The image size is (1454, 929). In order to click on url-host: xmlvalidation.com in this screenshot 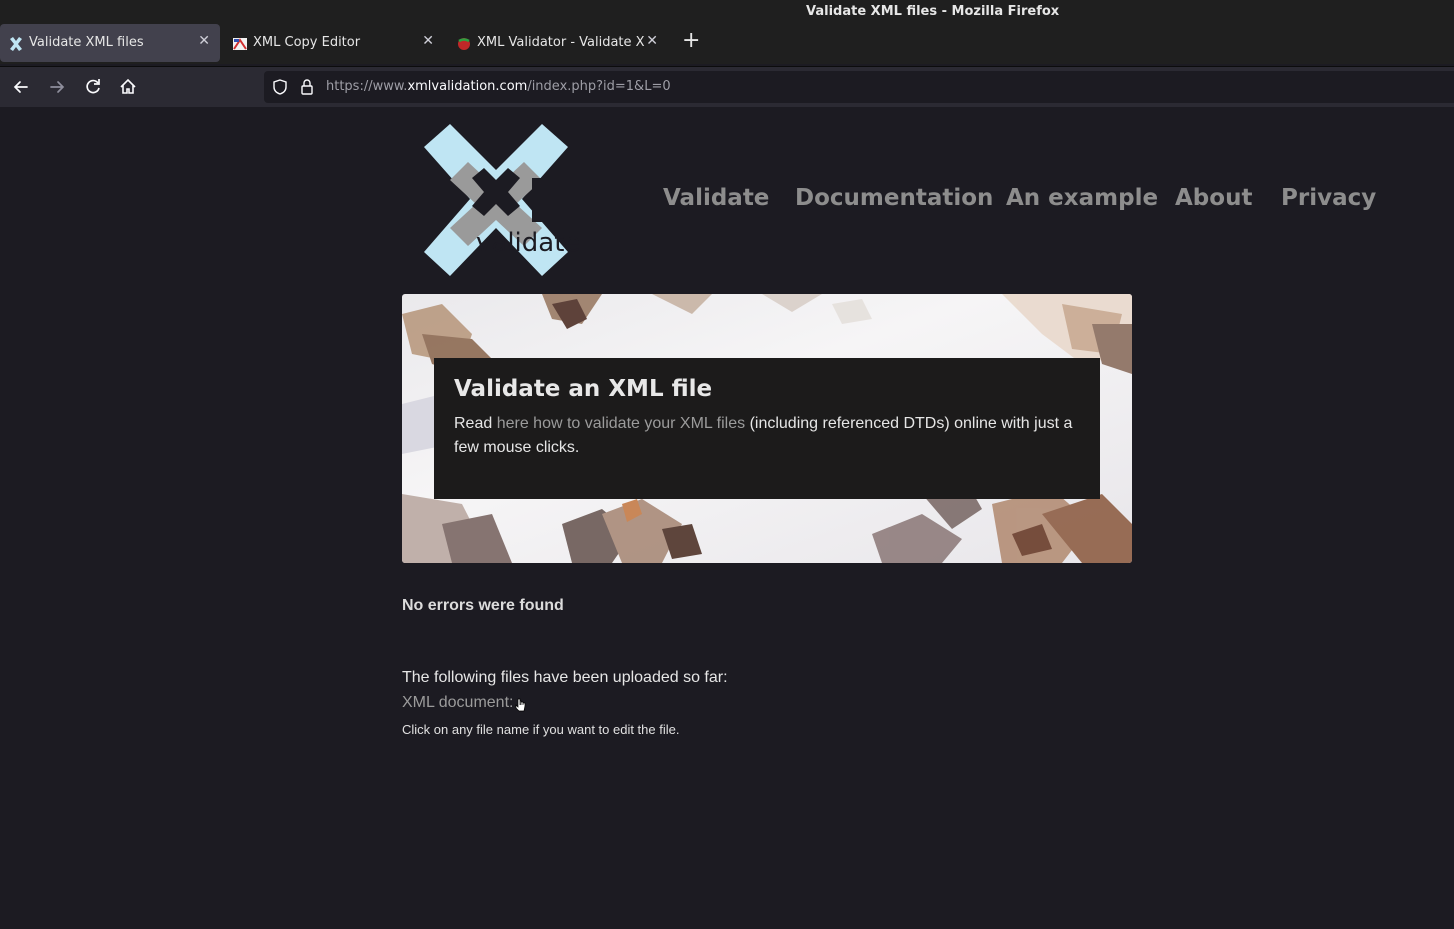, I will do `click(467, 86)`.